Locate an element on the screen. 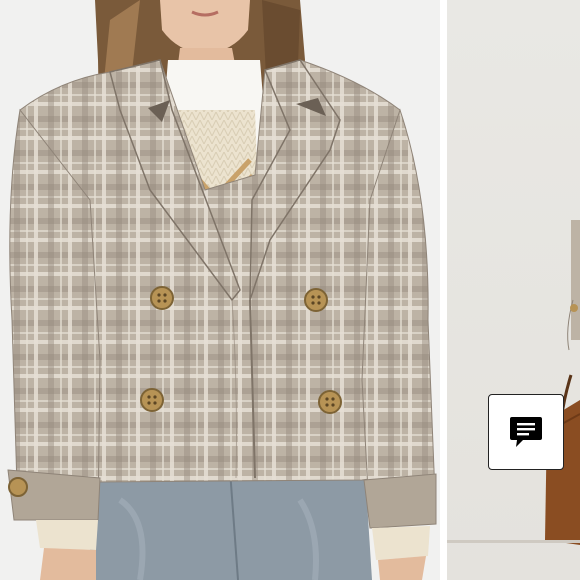 This screenshot has width=580, height=580. next-photo is located at coordinates (562, 382).